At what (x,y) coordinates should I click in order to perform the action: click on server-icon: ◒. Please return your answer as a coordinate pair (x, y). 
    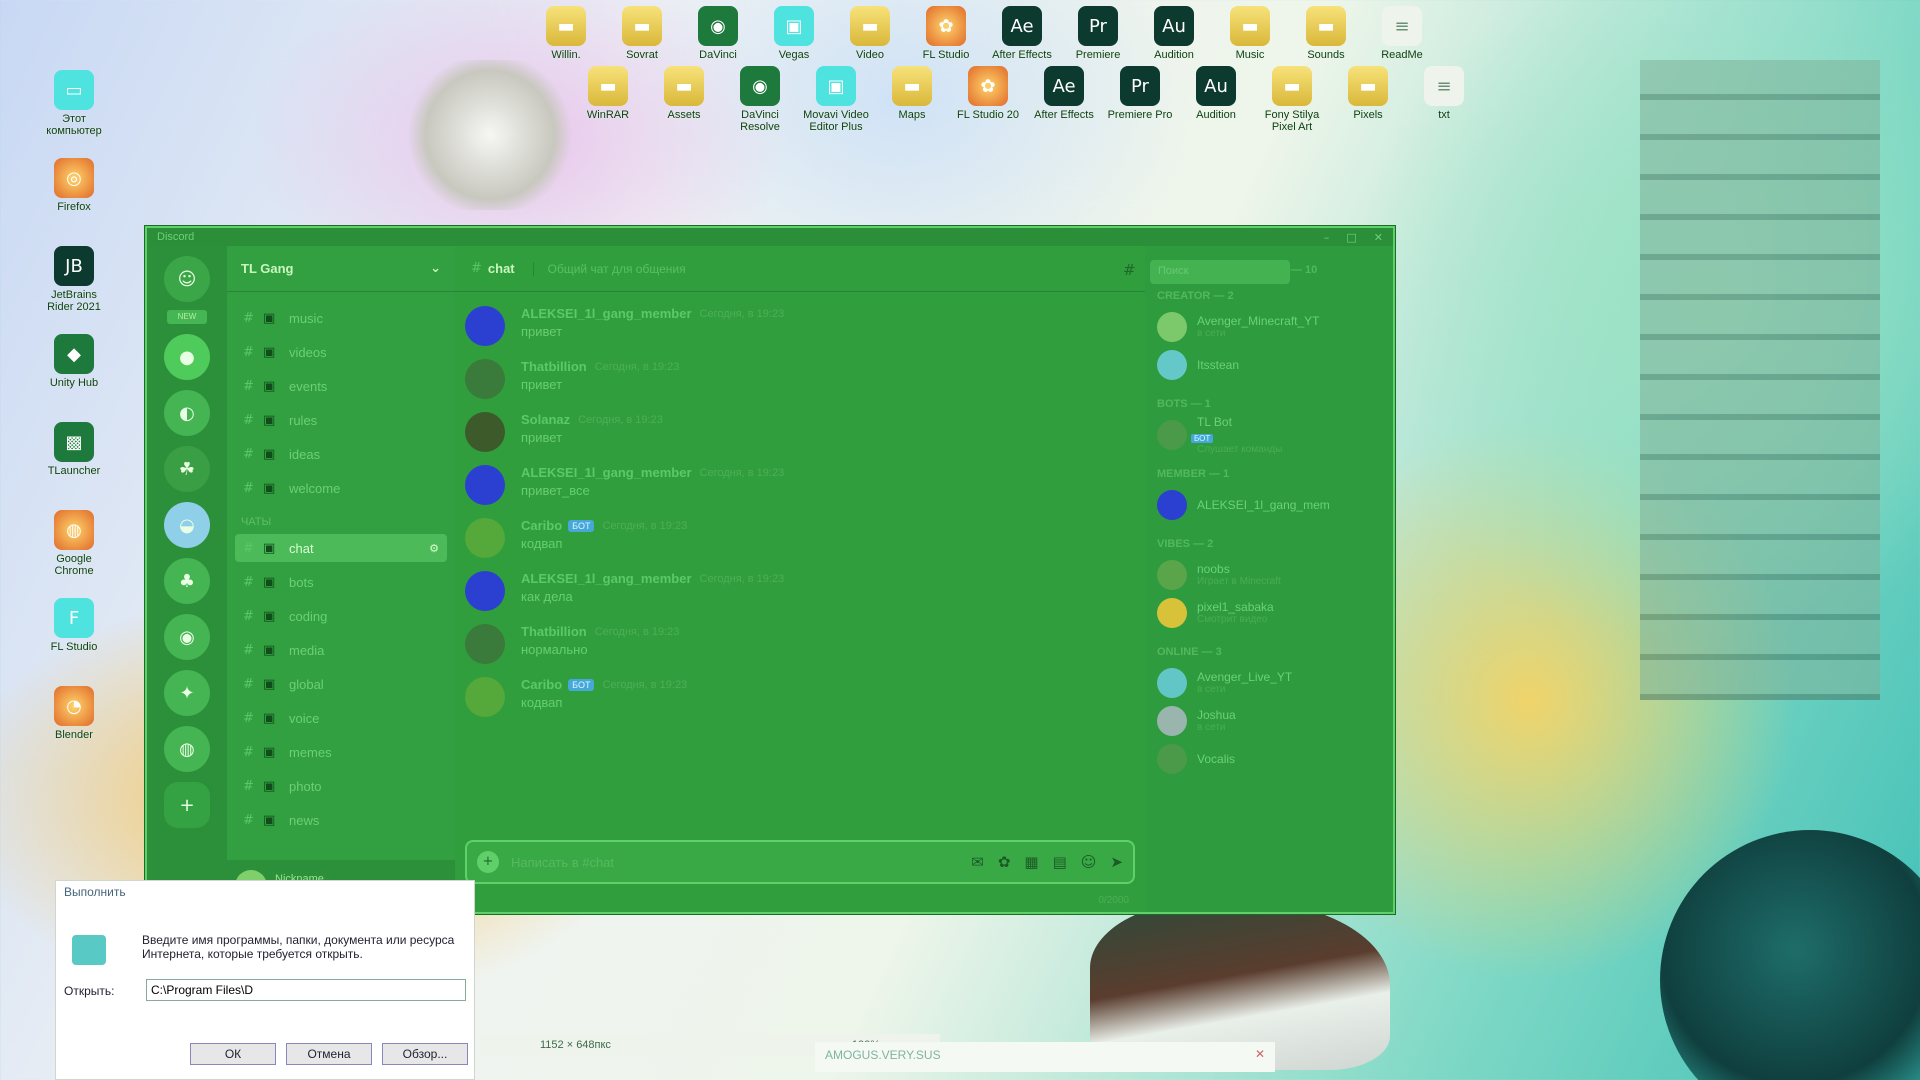
    Looking at the image, I should click on (187, 525).